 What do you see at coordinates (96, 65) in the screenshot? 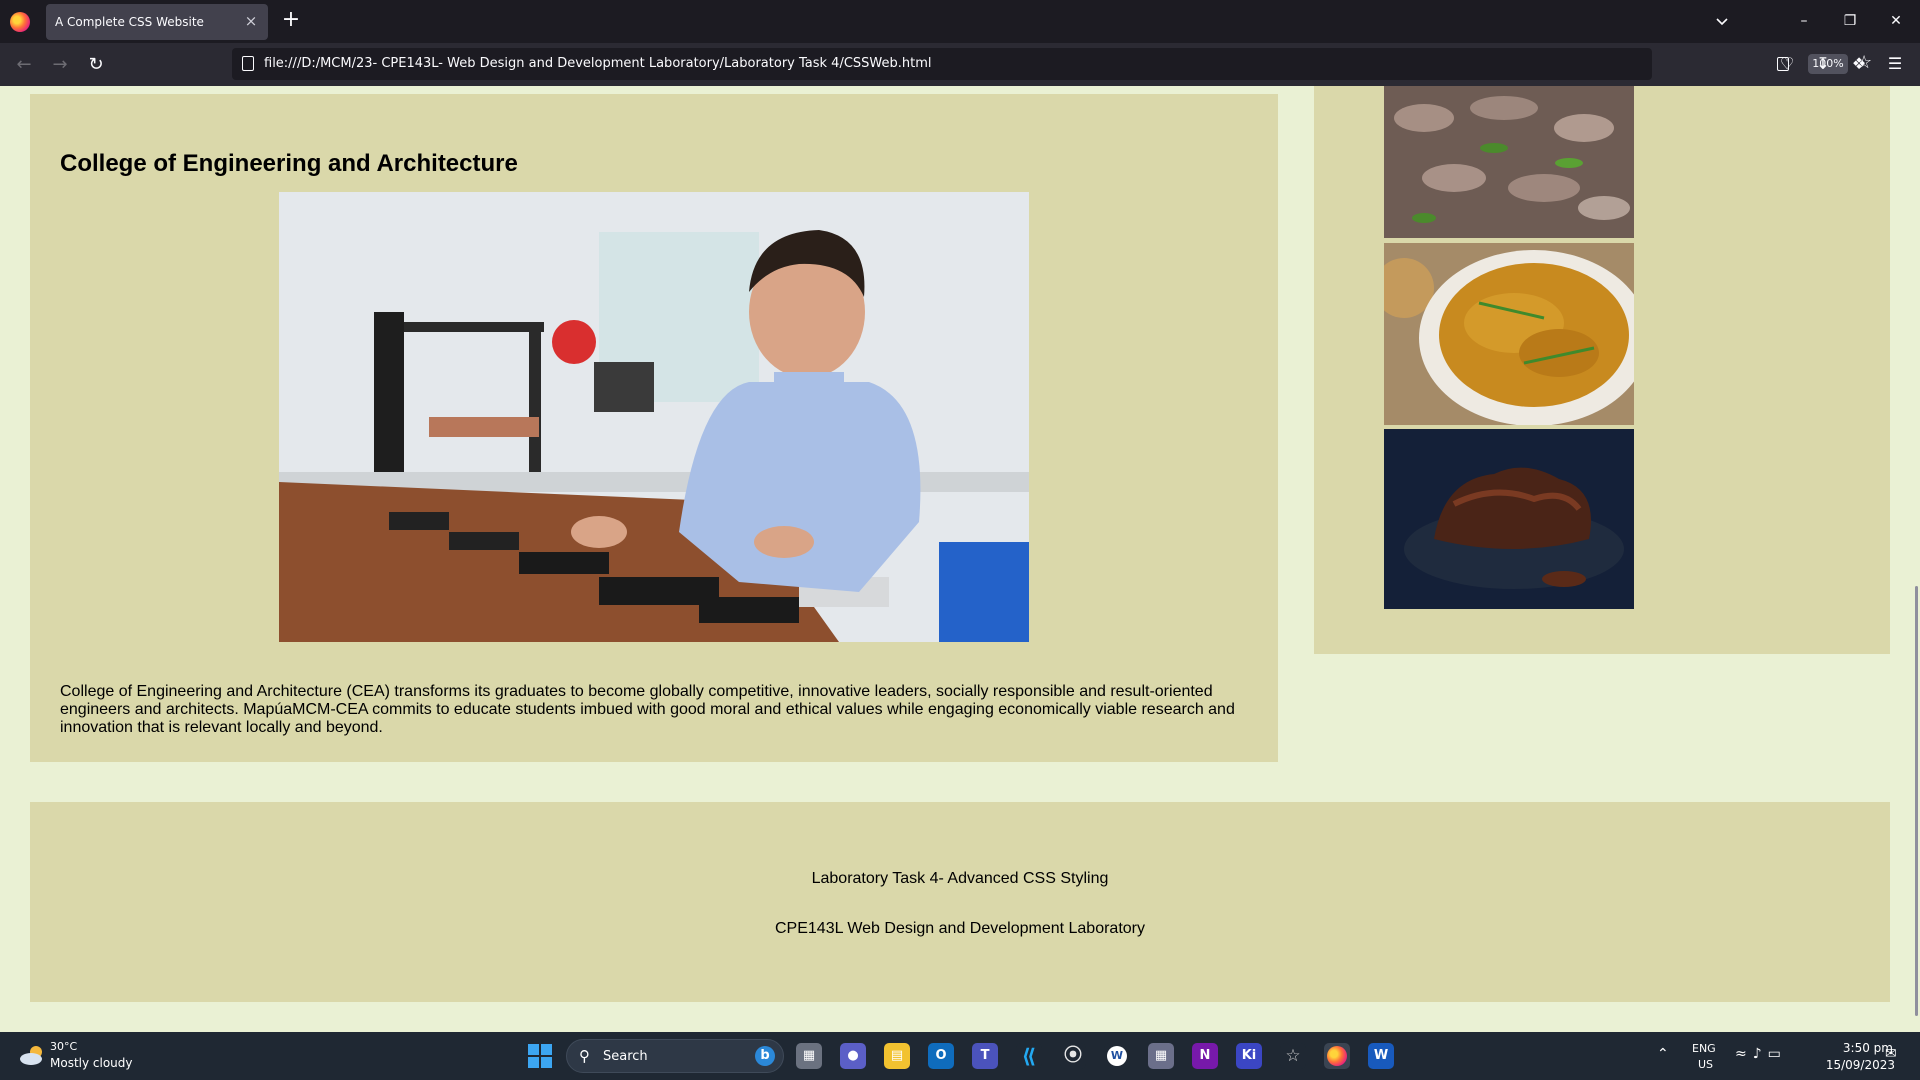
I see `reload-icon: ↻` at bounding box center [96, 65].